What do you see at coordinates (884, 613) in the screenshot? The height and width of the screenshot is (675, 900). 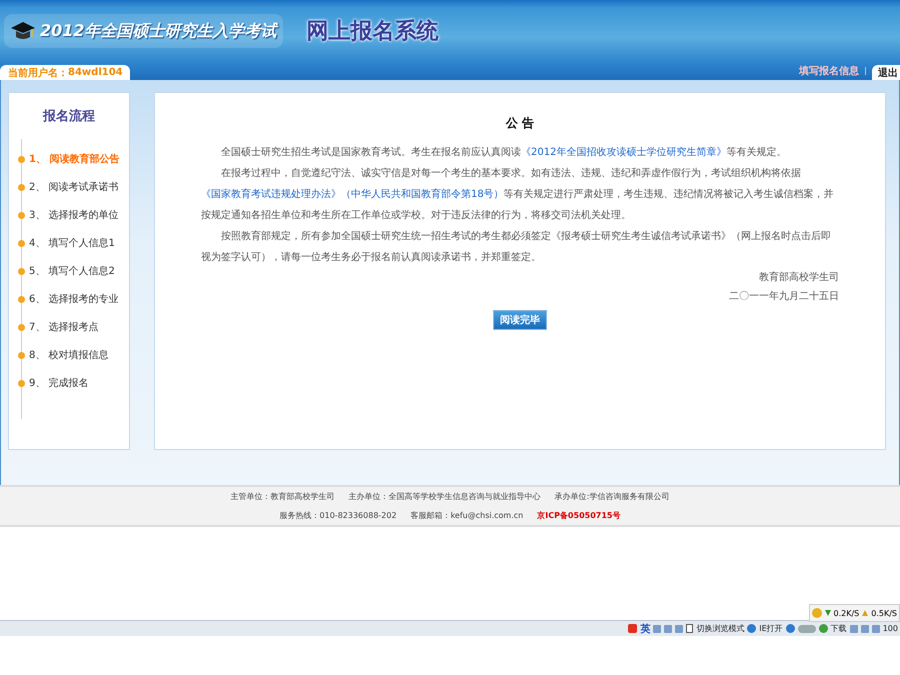 I see `upload-speed: 0.5K/S` at bounding box center [884, 613].